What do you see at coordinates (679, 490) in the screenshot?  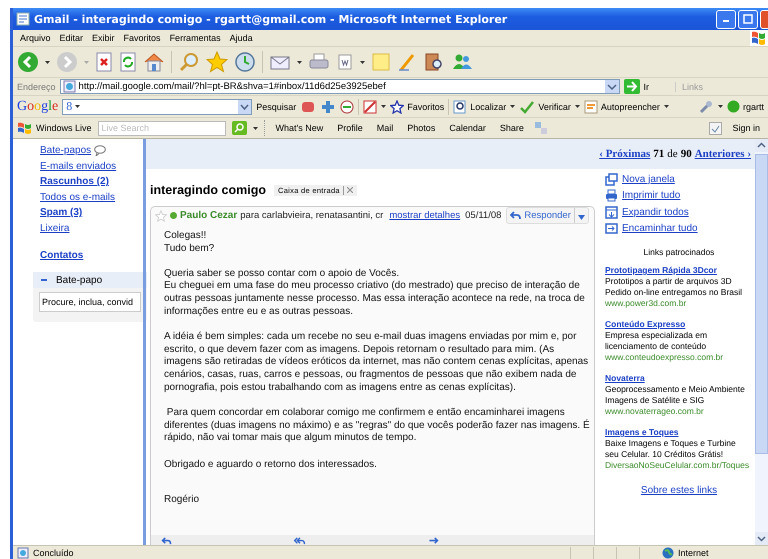 I see `about-links-link: Sobre estes links` at bounding box center [679, 490].